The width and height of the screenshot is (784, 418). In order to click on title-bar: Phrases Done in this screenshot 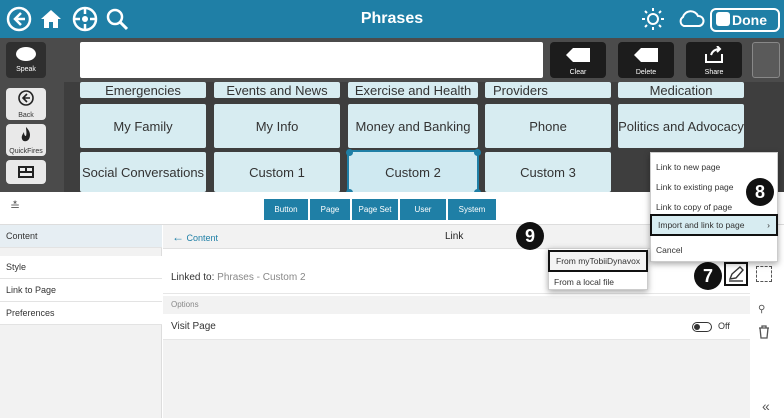, I will do `click(392, 19)`.